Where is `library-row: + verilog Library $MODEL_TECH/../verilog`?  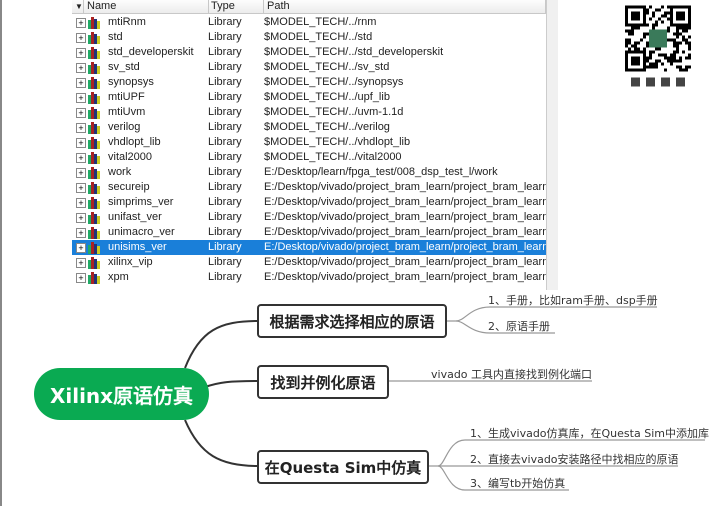
library-row: + verilog Library $MODEL_TECH/../verilog is located at coordinates (309, 127).